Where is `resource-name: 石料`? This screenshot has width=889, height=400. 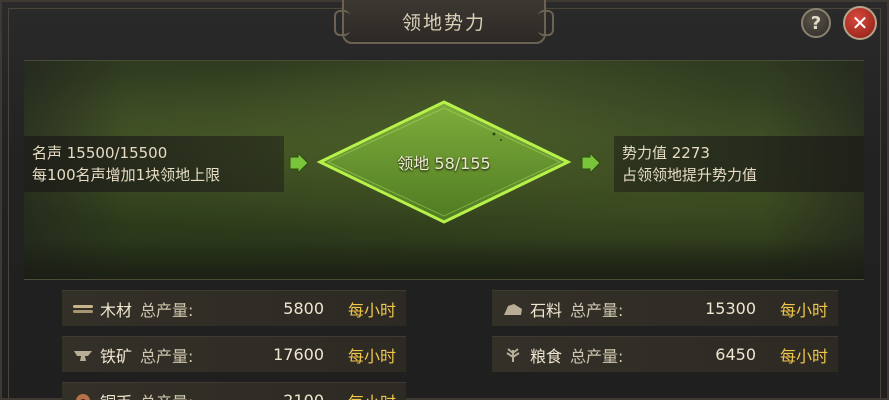 resource-name: 石料 is located at coordinates (546, 310).